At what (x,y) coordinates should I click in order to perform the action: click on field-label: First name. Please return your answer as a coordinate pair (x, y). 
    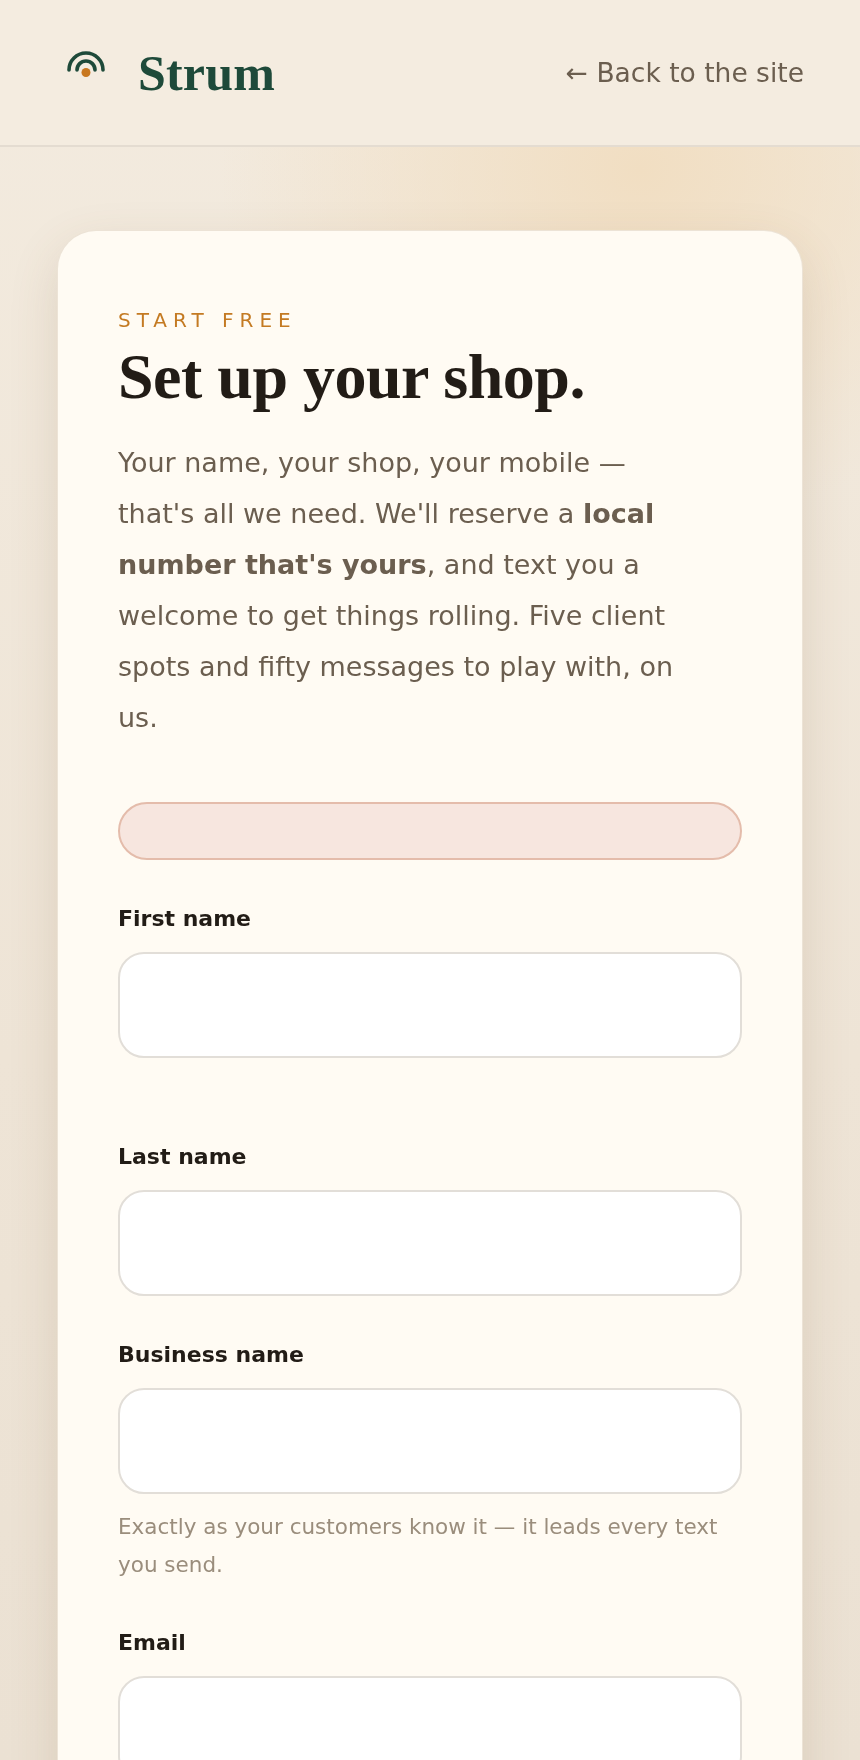
    Looking at the image, I should click on (185, 919).